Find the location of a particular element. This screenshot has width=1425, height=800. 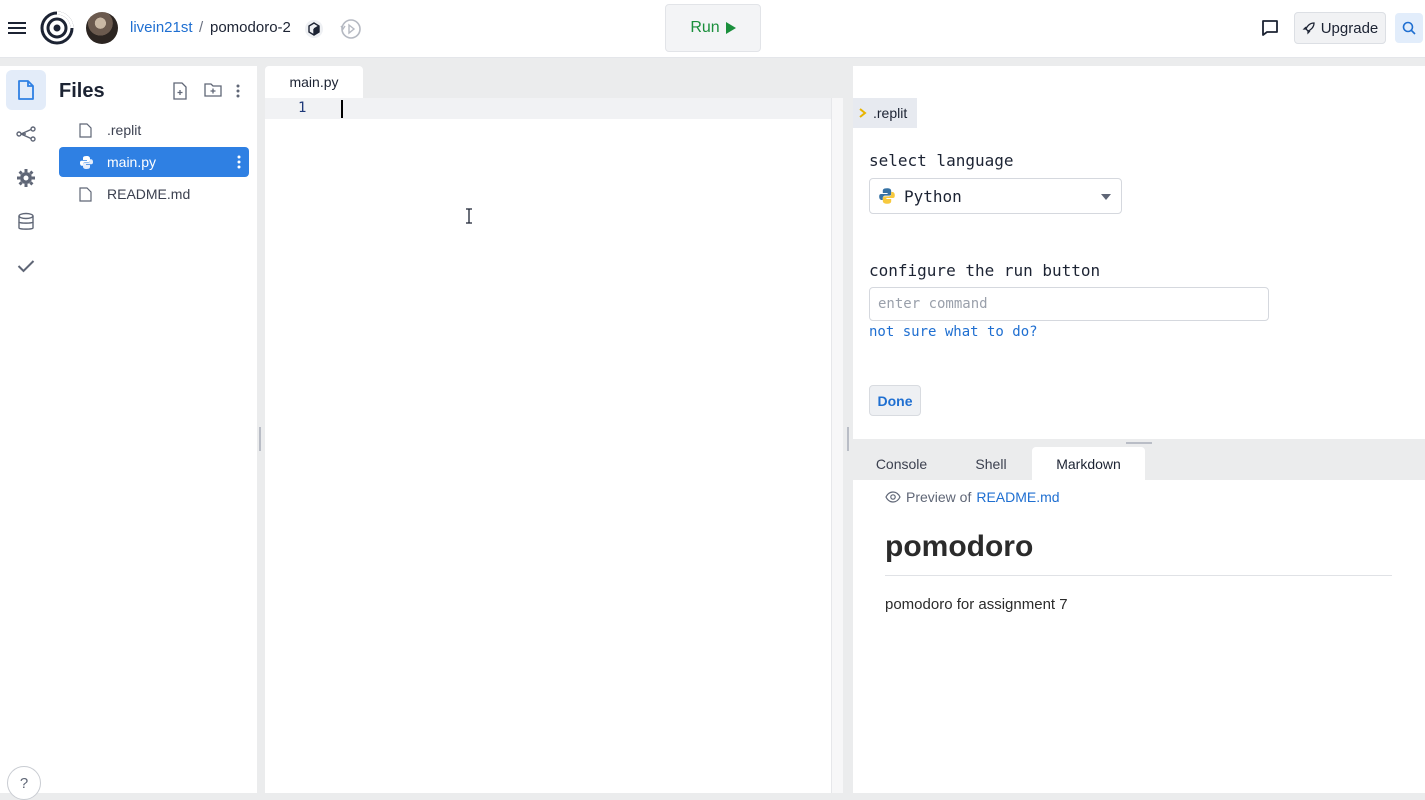

search-icon is located at coordinates (1409, 28).